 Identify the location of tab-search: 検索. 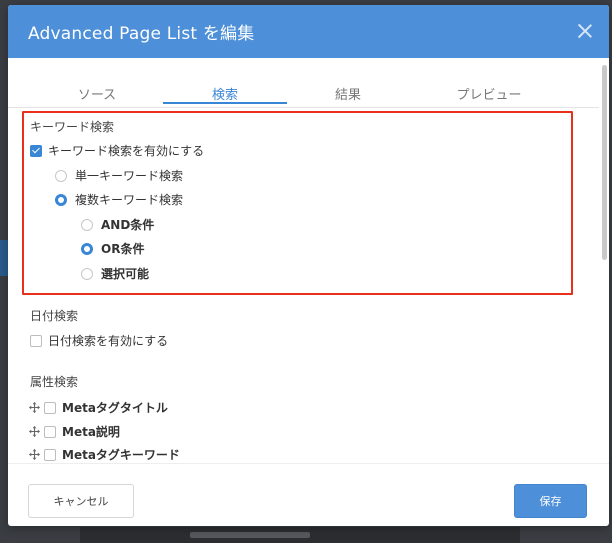
(225, 93).